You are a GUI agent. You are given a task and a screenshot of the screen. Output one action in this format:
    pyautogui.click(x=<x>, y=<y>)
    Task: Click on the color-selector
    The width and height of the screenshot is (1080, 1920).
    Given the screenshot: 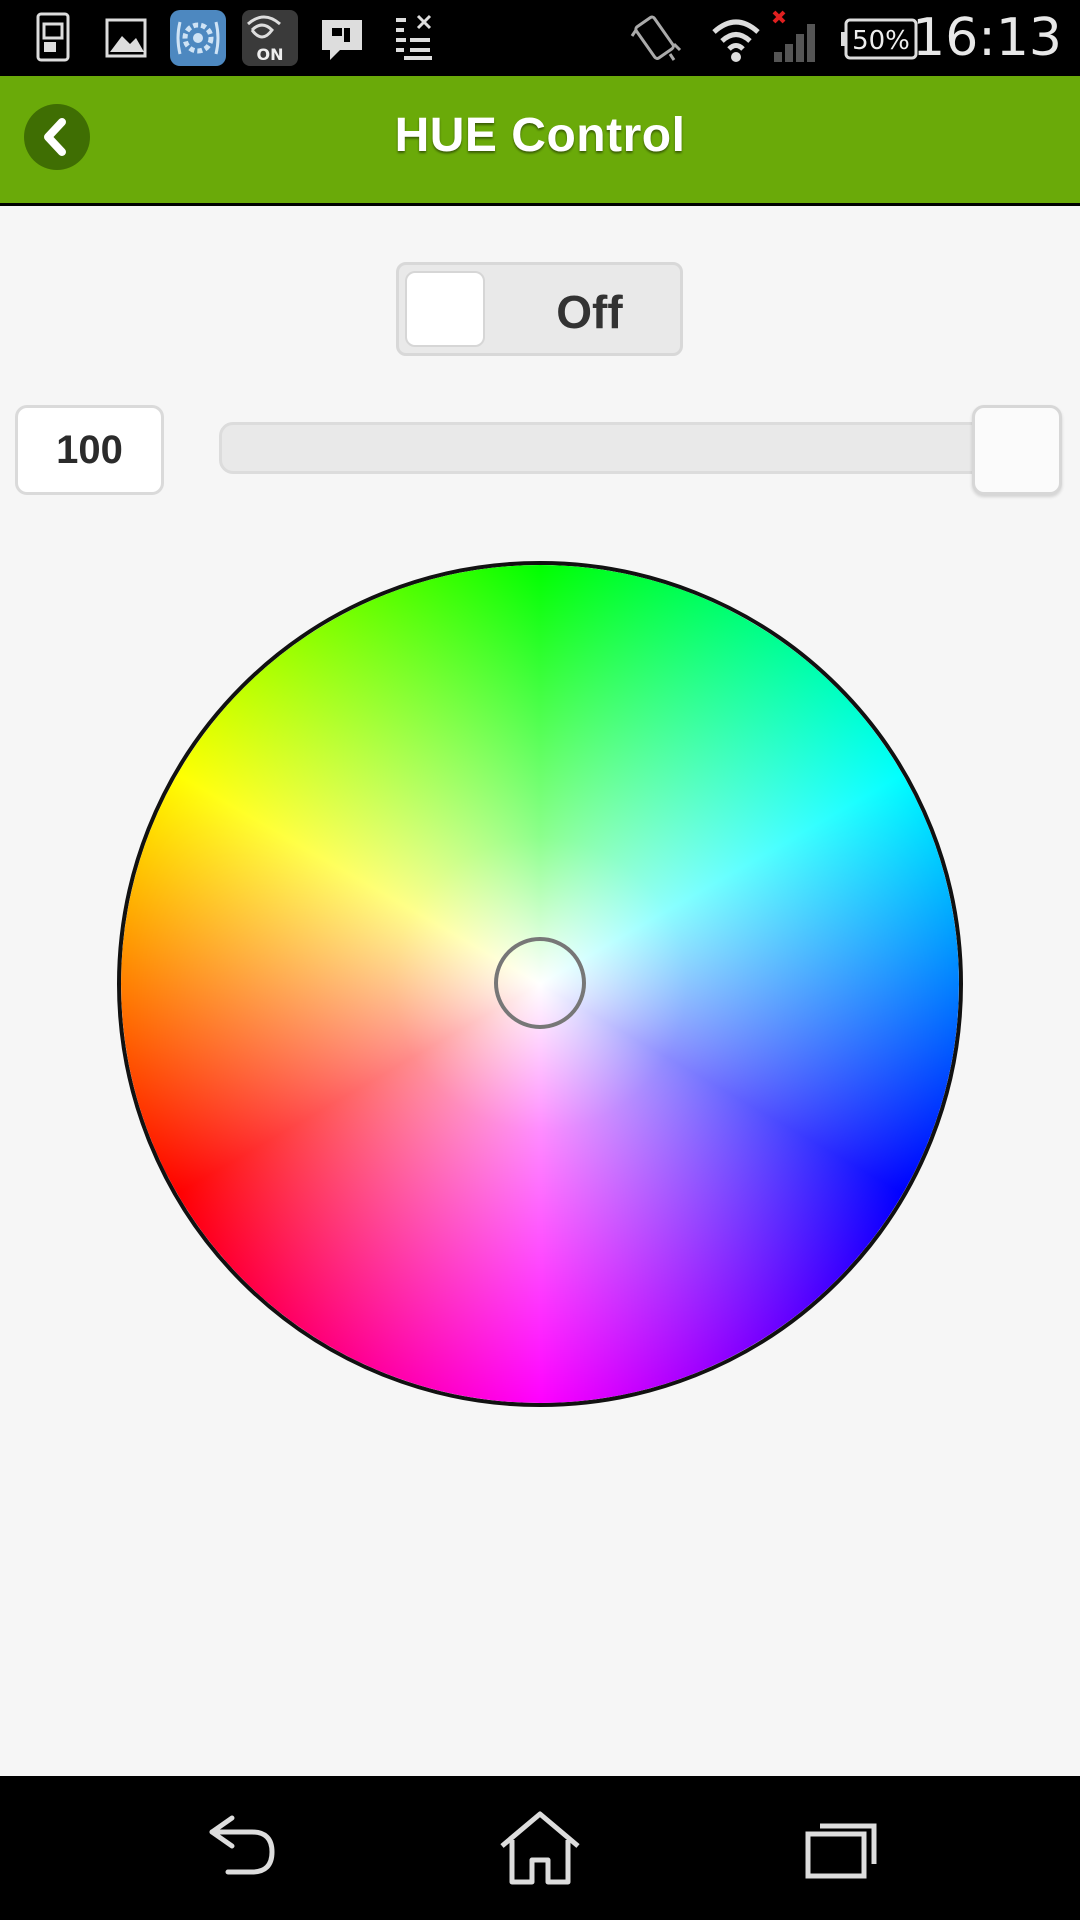 What is the action you would take?
    pyautogui.click(x=540, y=983)
    